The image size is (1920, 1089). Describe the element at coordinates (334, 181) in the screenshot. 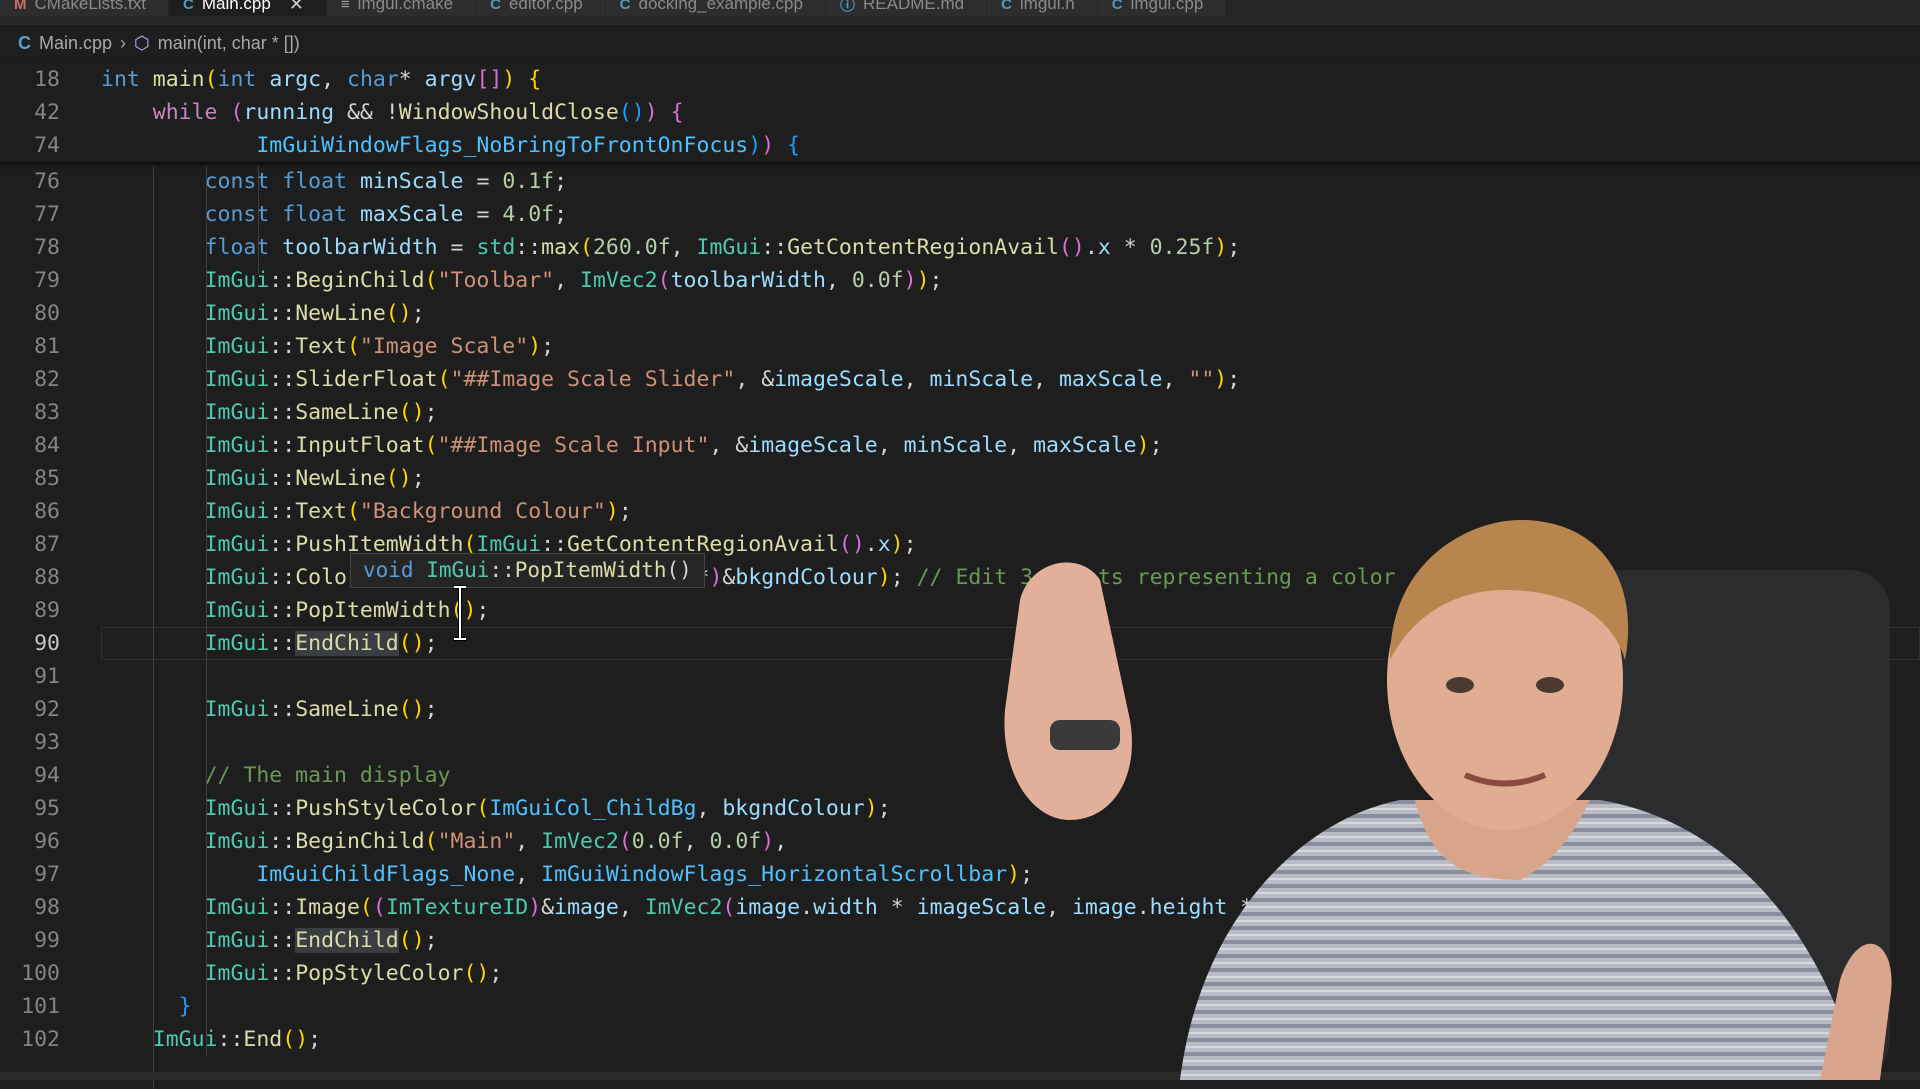

I see `code-text: const float minScale = 0.1f;` at that location.